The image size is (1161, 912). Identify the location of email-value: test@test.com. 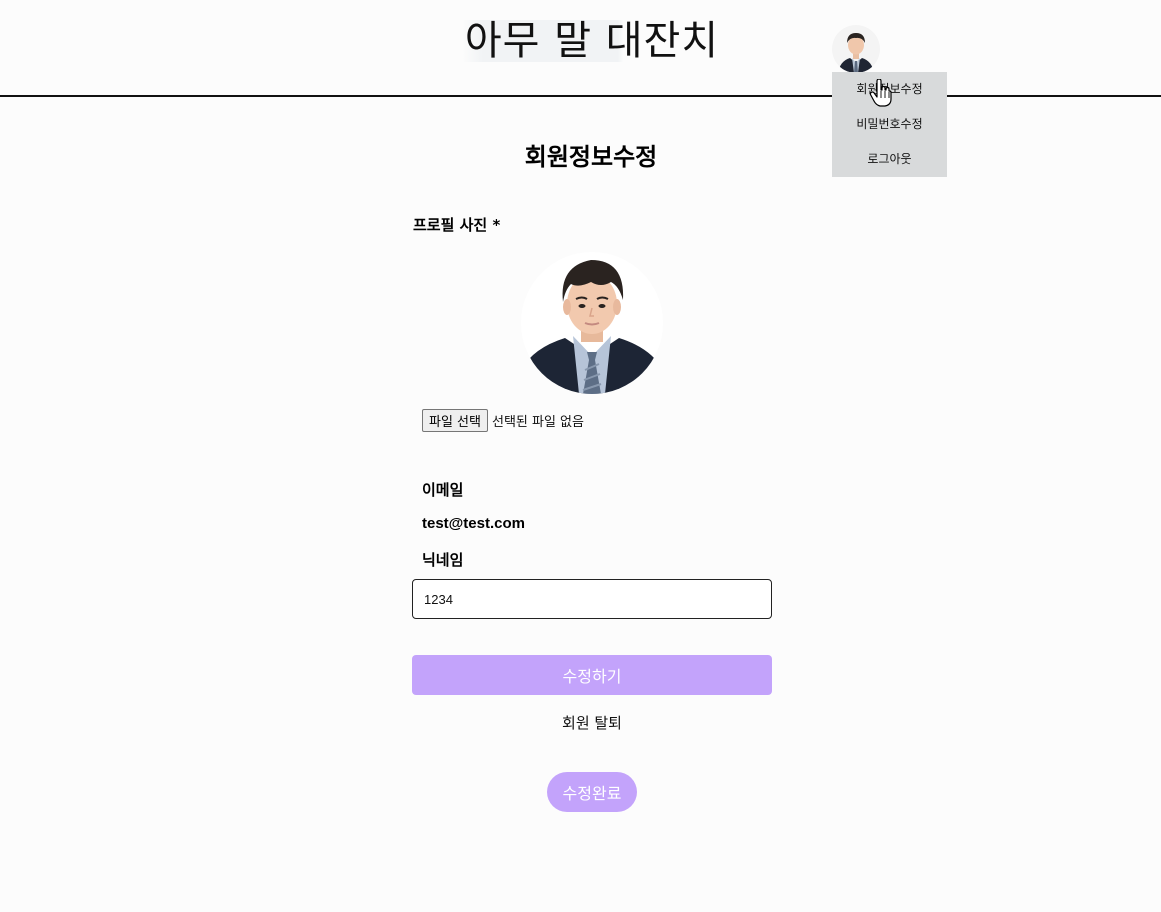
(473, 523).